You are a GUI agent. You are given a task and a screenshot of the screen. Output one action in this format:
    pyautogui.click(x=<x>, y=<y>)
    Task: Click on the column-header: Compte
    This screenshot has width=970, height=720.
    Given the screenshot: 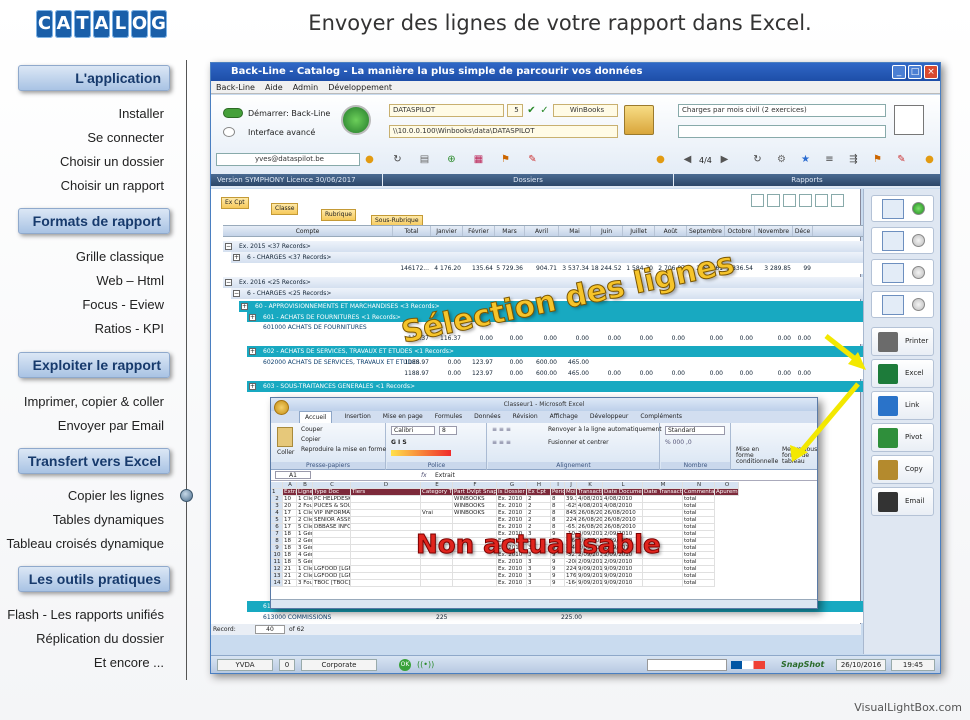 What is the action you would take?
    pyautogui.click(x=308, y=231)
    